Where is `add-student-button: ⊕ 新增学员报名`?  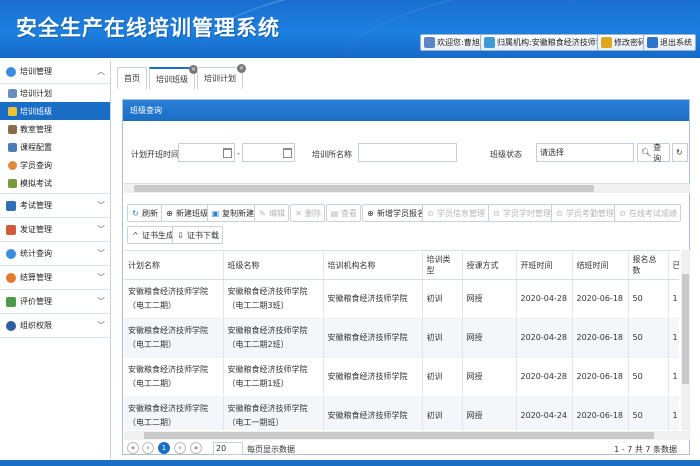 add-student-button: ⊕ 新增学员报名 is located at coordinates (395, 213).